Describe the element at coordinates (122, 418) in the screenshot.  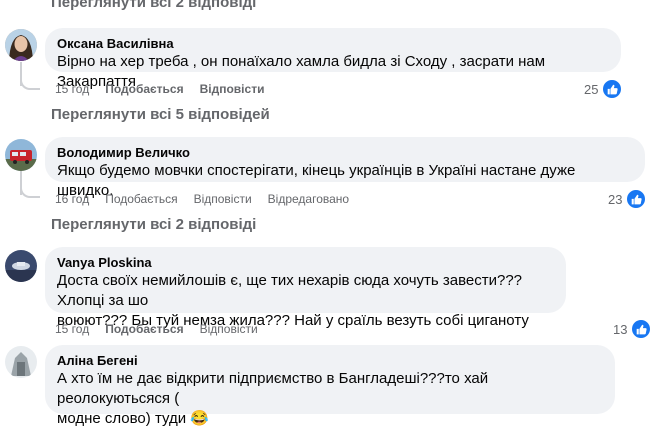
I see `comment-text-fragment: модне слово) туди` at that location.